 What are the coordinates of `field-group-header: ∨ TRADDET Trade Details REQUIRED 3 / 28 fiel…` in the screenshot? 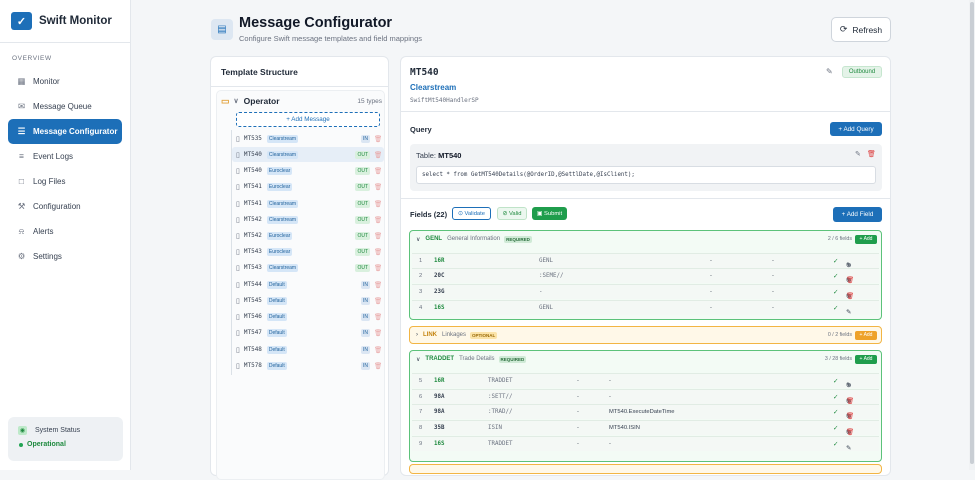 It's located at (645, 359).